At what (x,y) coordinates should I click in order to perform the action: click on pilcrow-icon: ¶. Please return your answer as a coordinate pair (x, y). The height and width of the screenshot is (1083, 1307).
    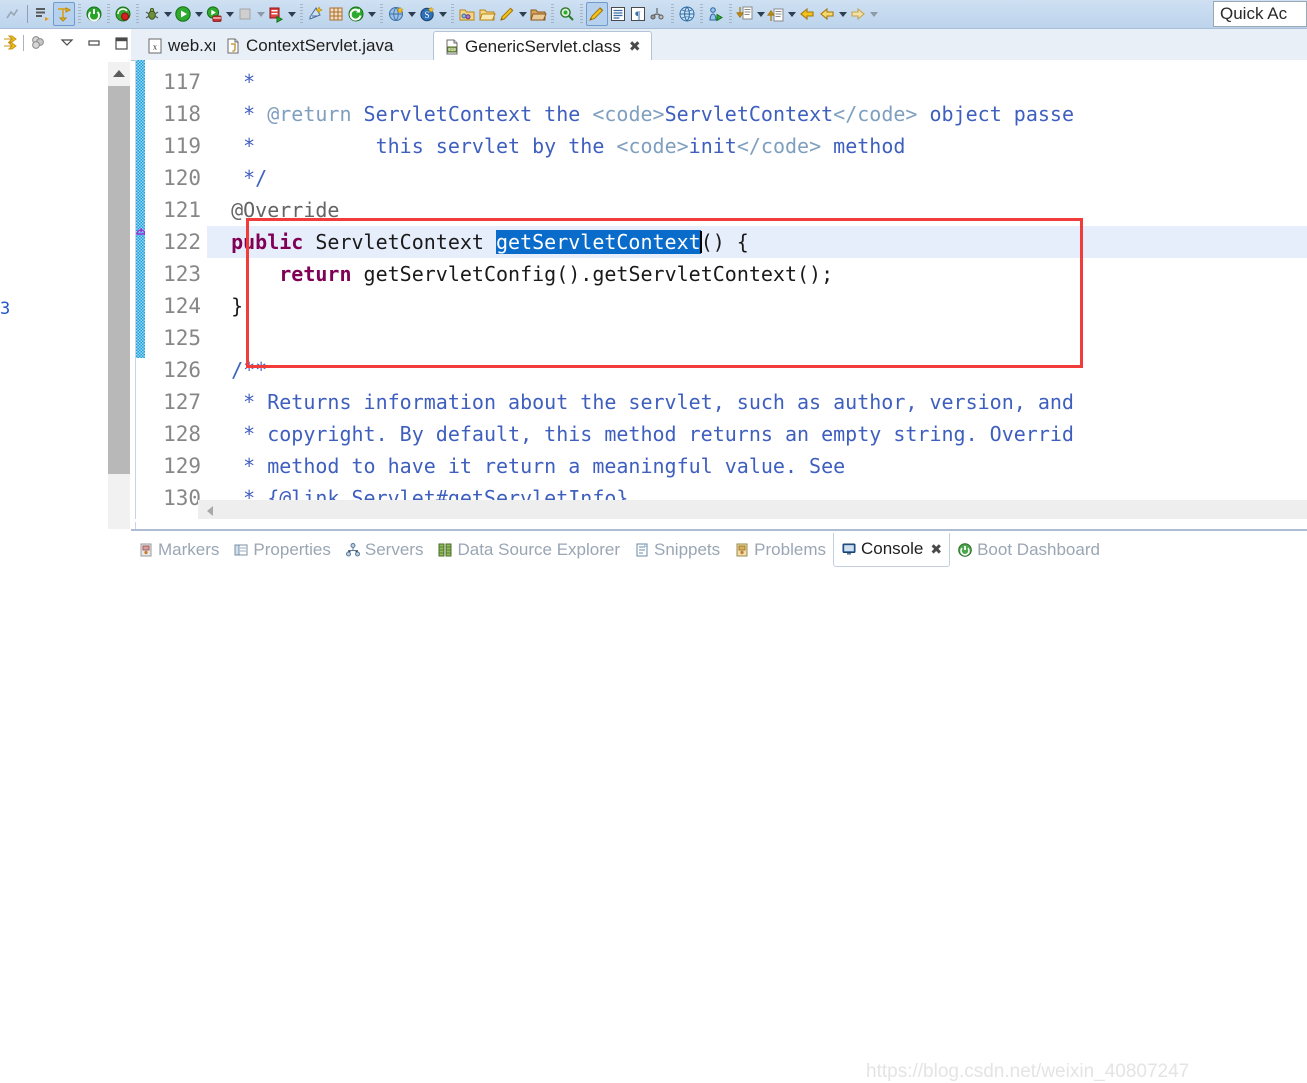
    Looking at the image, I should click on (638, 14).